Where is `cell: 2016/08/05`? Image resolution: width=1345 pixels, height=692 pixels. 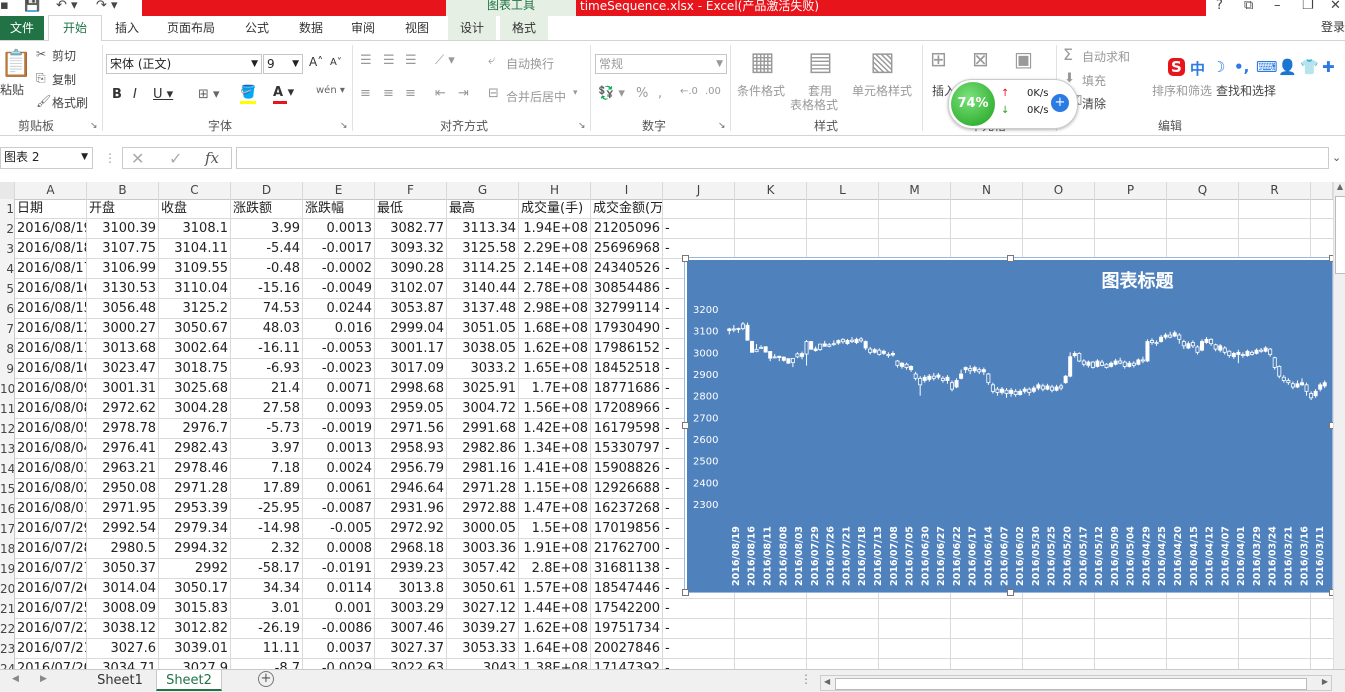
cell: 2016/08/05 is located at coordinates (51, 429).